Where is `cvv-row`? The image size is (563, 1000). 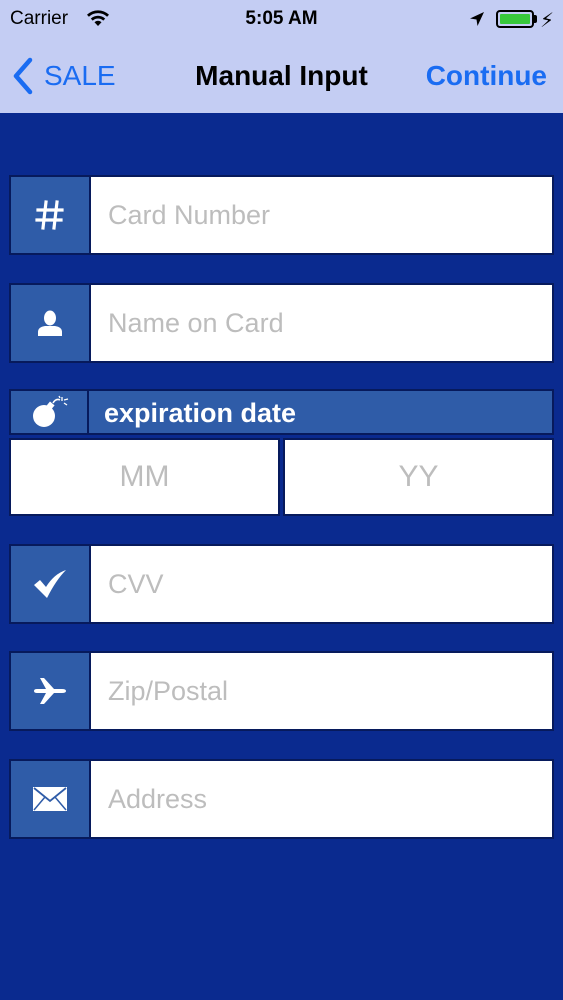
cvv-row is located at coordinates (281, 584).